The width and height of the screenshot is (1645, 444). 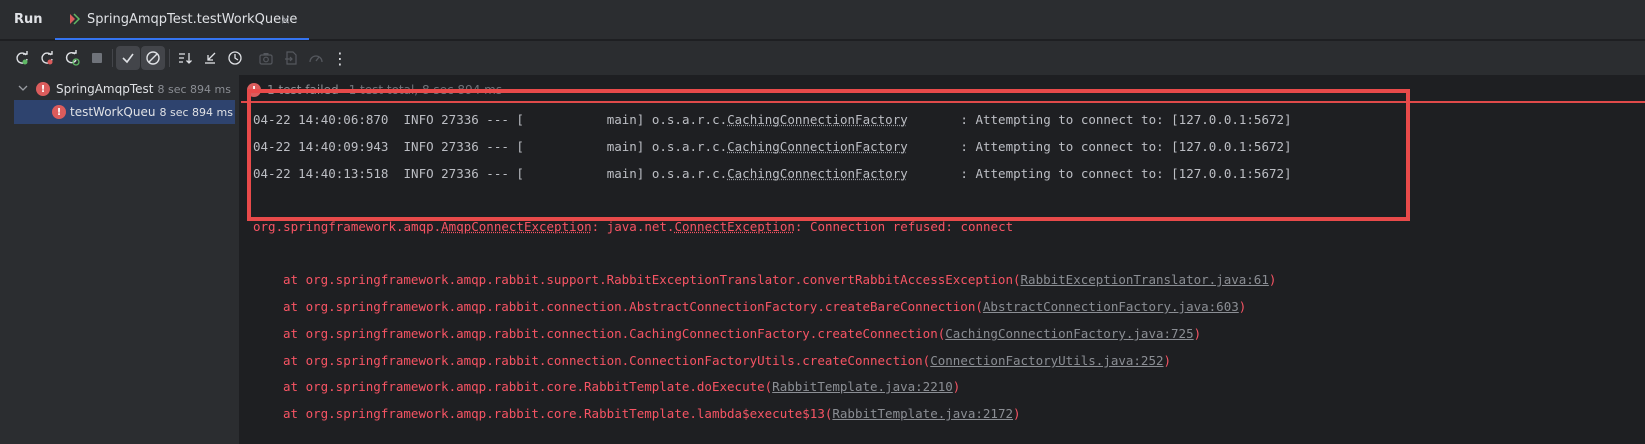 I want to click on test-class-name: SpringAmqpTest, so click(x=105, y=89).